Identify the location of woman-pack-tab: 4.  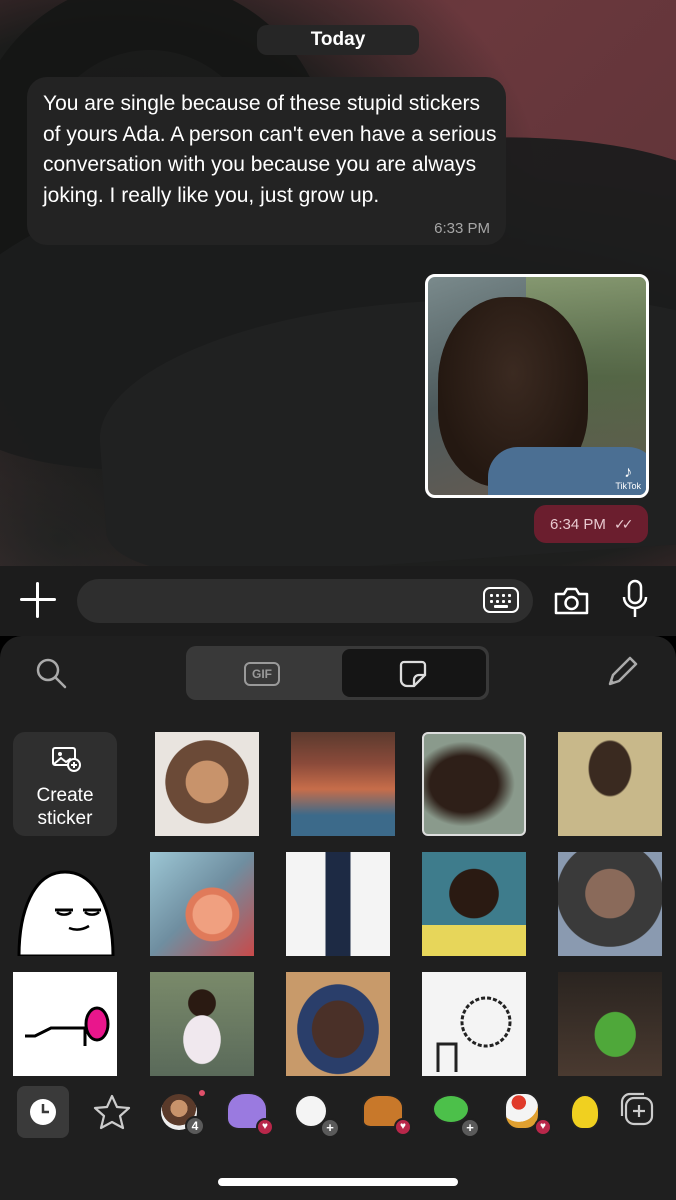
(181, 1112).